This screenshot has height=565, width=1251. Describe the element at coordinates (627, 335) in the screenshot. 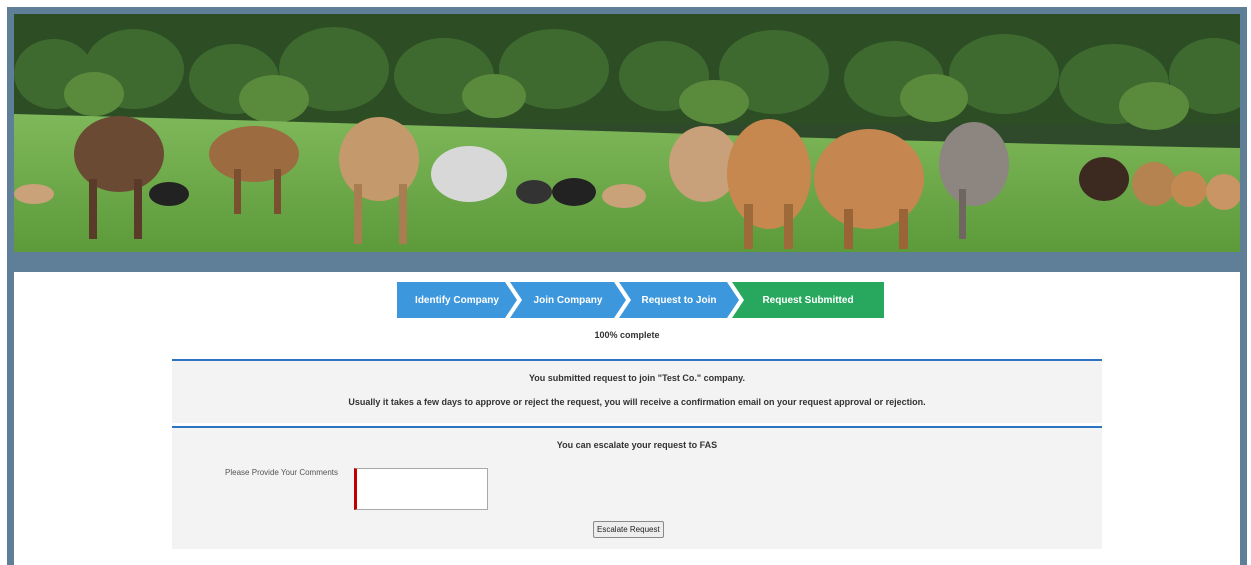

I see `progress-text: 100% complete` at that location.